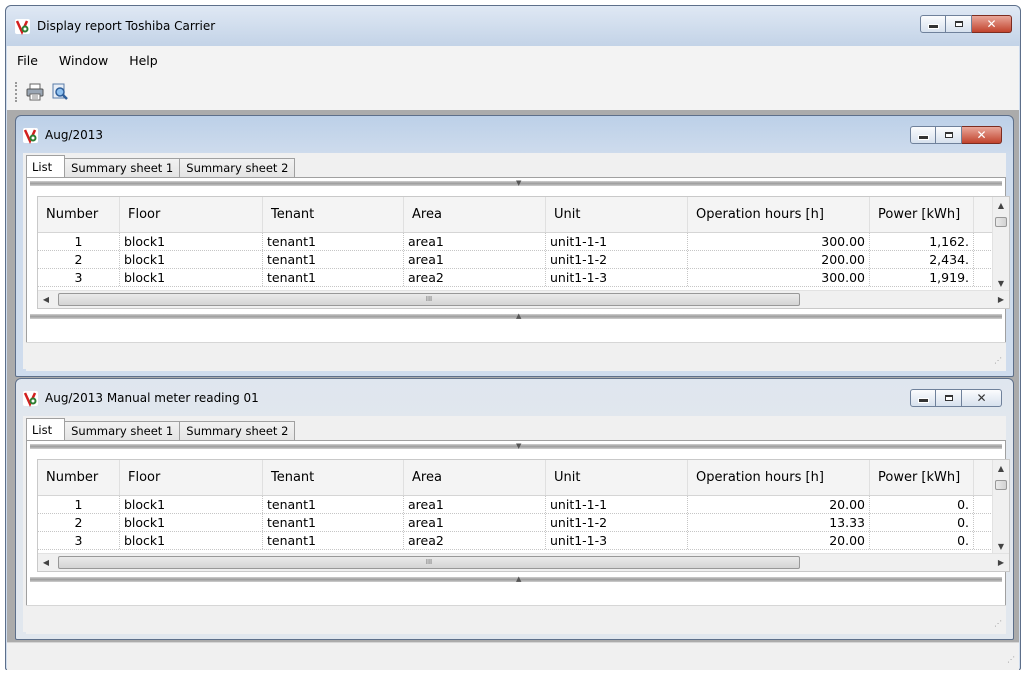 The width and height of the screenshot is (1026, 674). I want to click on tab-strip: List Summary sheet 1 Summary sheet 2, so click(159, 166).